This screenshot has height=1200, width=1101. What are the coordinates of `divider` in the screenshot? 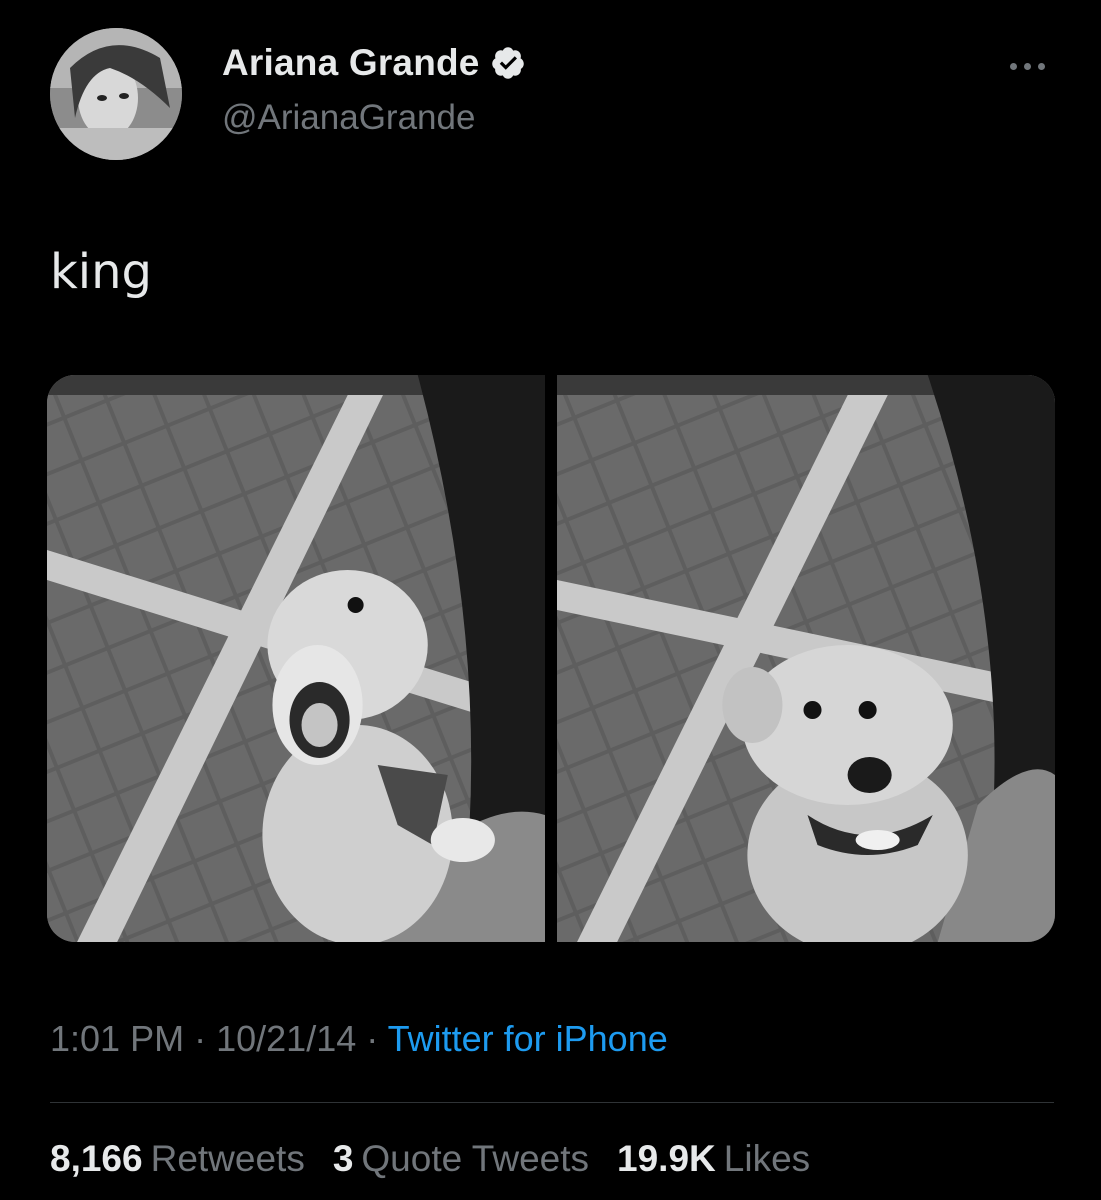 It's located at (552, 1102).